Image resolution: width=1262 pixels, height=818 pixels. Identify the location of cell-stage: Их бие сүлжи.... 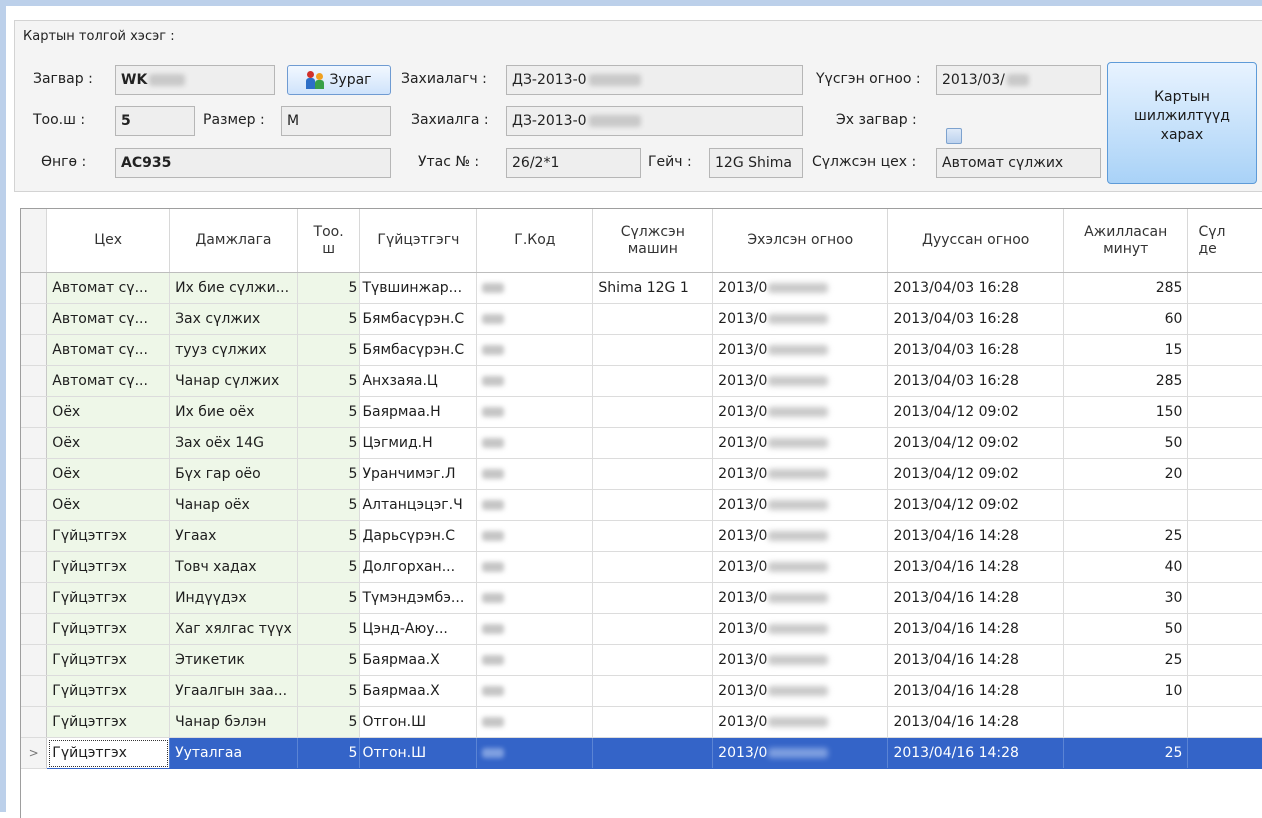
(233, 288).